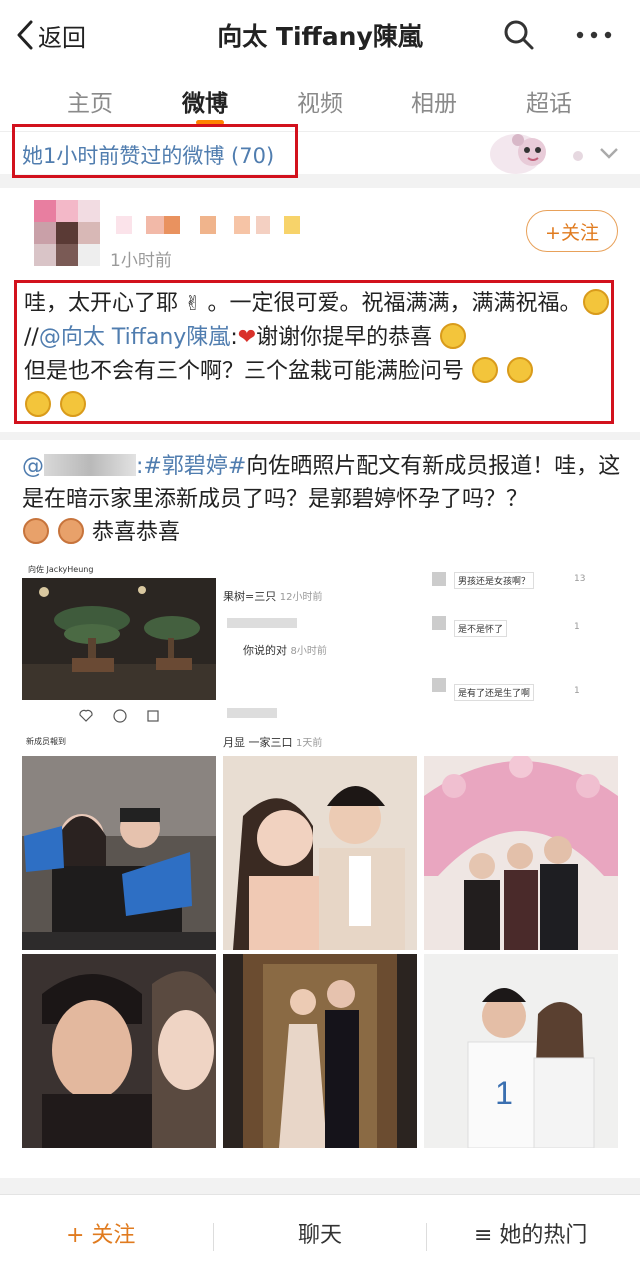 This screenshot has width=640, height=1277. What do you see at coordinates (344, 337) in the screenshot?
I see `post-text-d: 谢谢你提早的恭喜` at bounding box center [344, 337].